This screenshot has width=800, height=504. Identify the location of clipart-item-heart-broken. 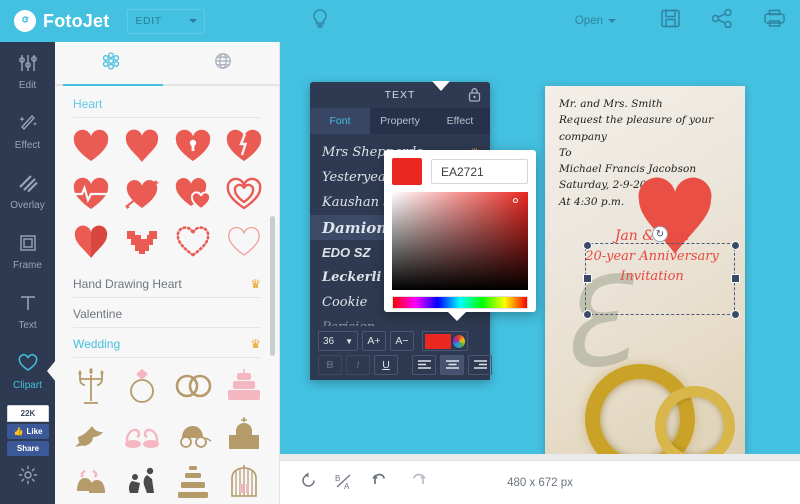
(243, 146).